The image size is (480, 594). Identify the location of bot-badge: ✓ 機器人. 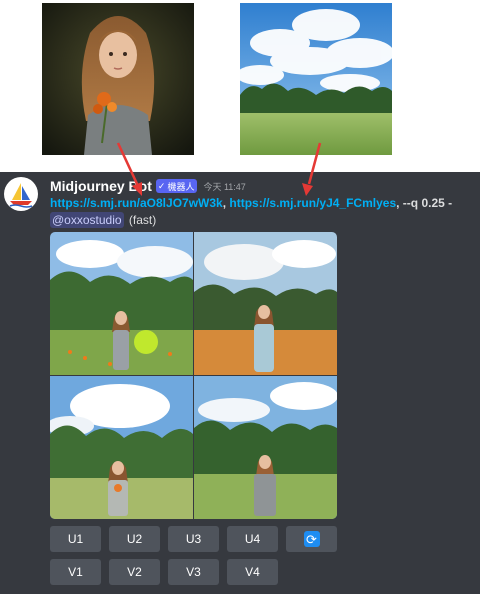
(176, 186).